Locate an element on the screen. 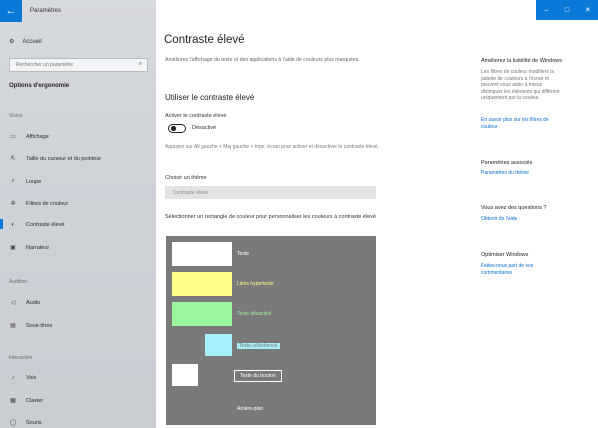 The width and height of the screenshot is (598, 428). button-swatch-label: Texte du bouton is located at coordinates (258, 376).